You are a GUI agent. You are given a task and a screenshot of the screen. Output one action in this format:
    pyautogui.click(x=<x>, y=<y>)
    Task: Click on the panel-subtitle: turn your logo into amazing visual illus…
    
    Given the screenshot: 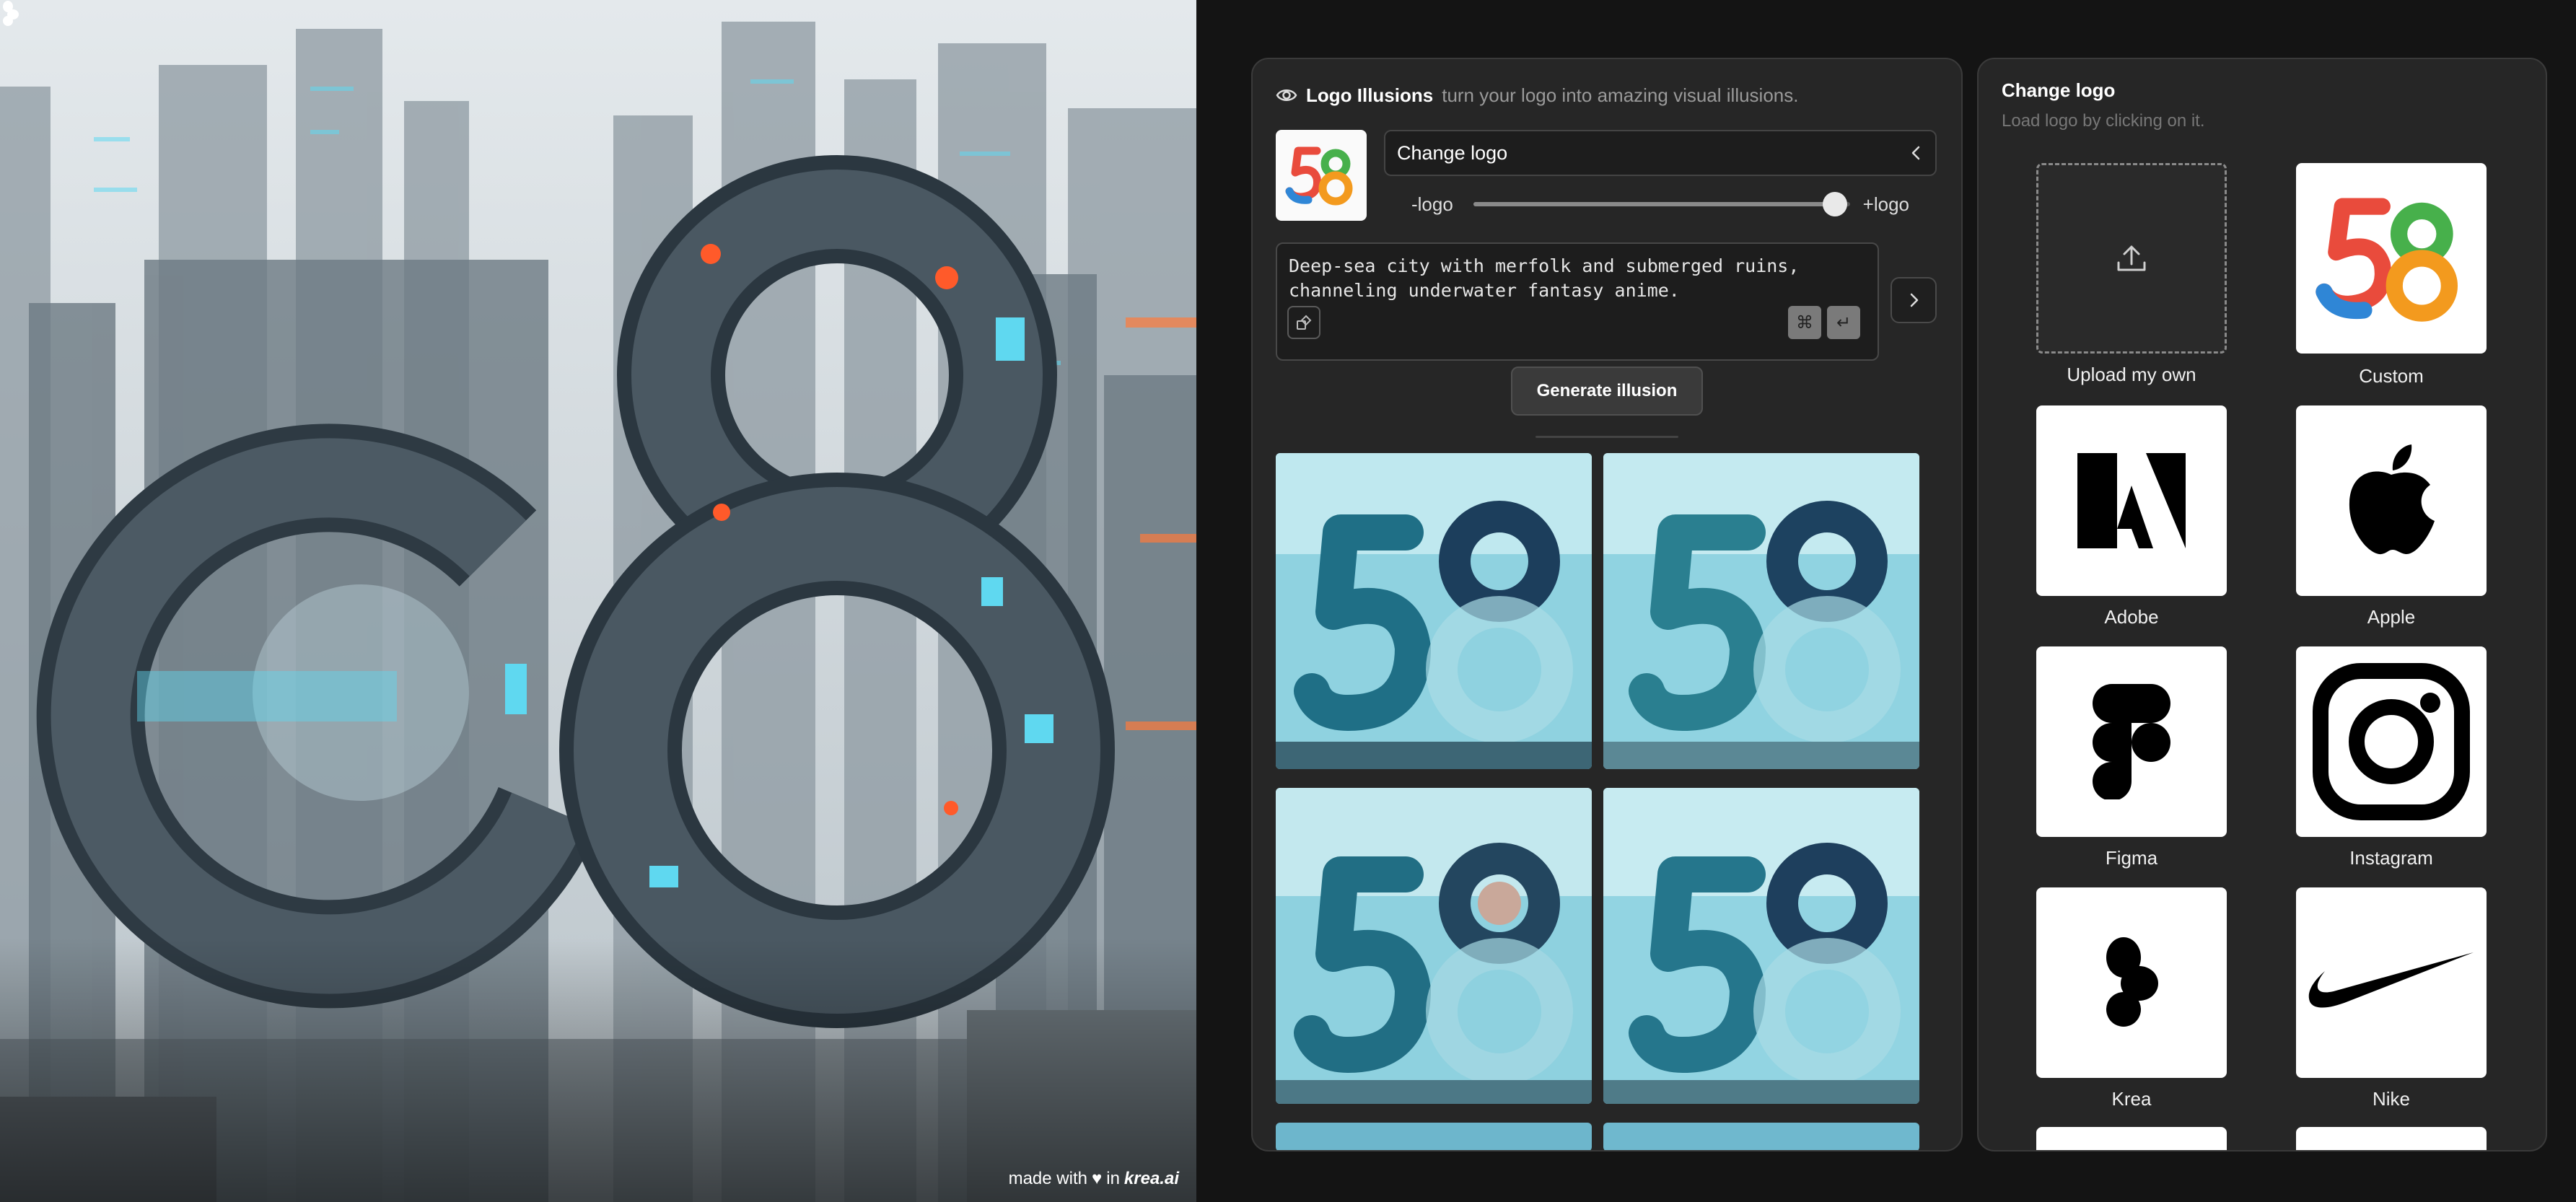 What is the action you would take?
    pyautogui.click(x=1620, y=95)
    